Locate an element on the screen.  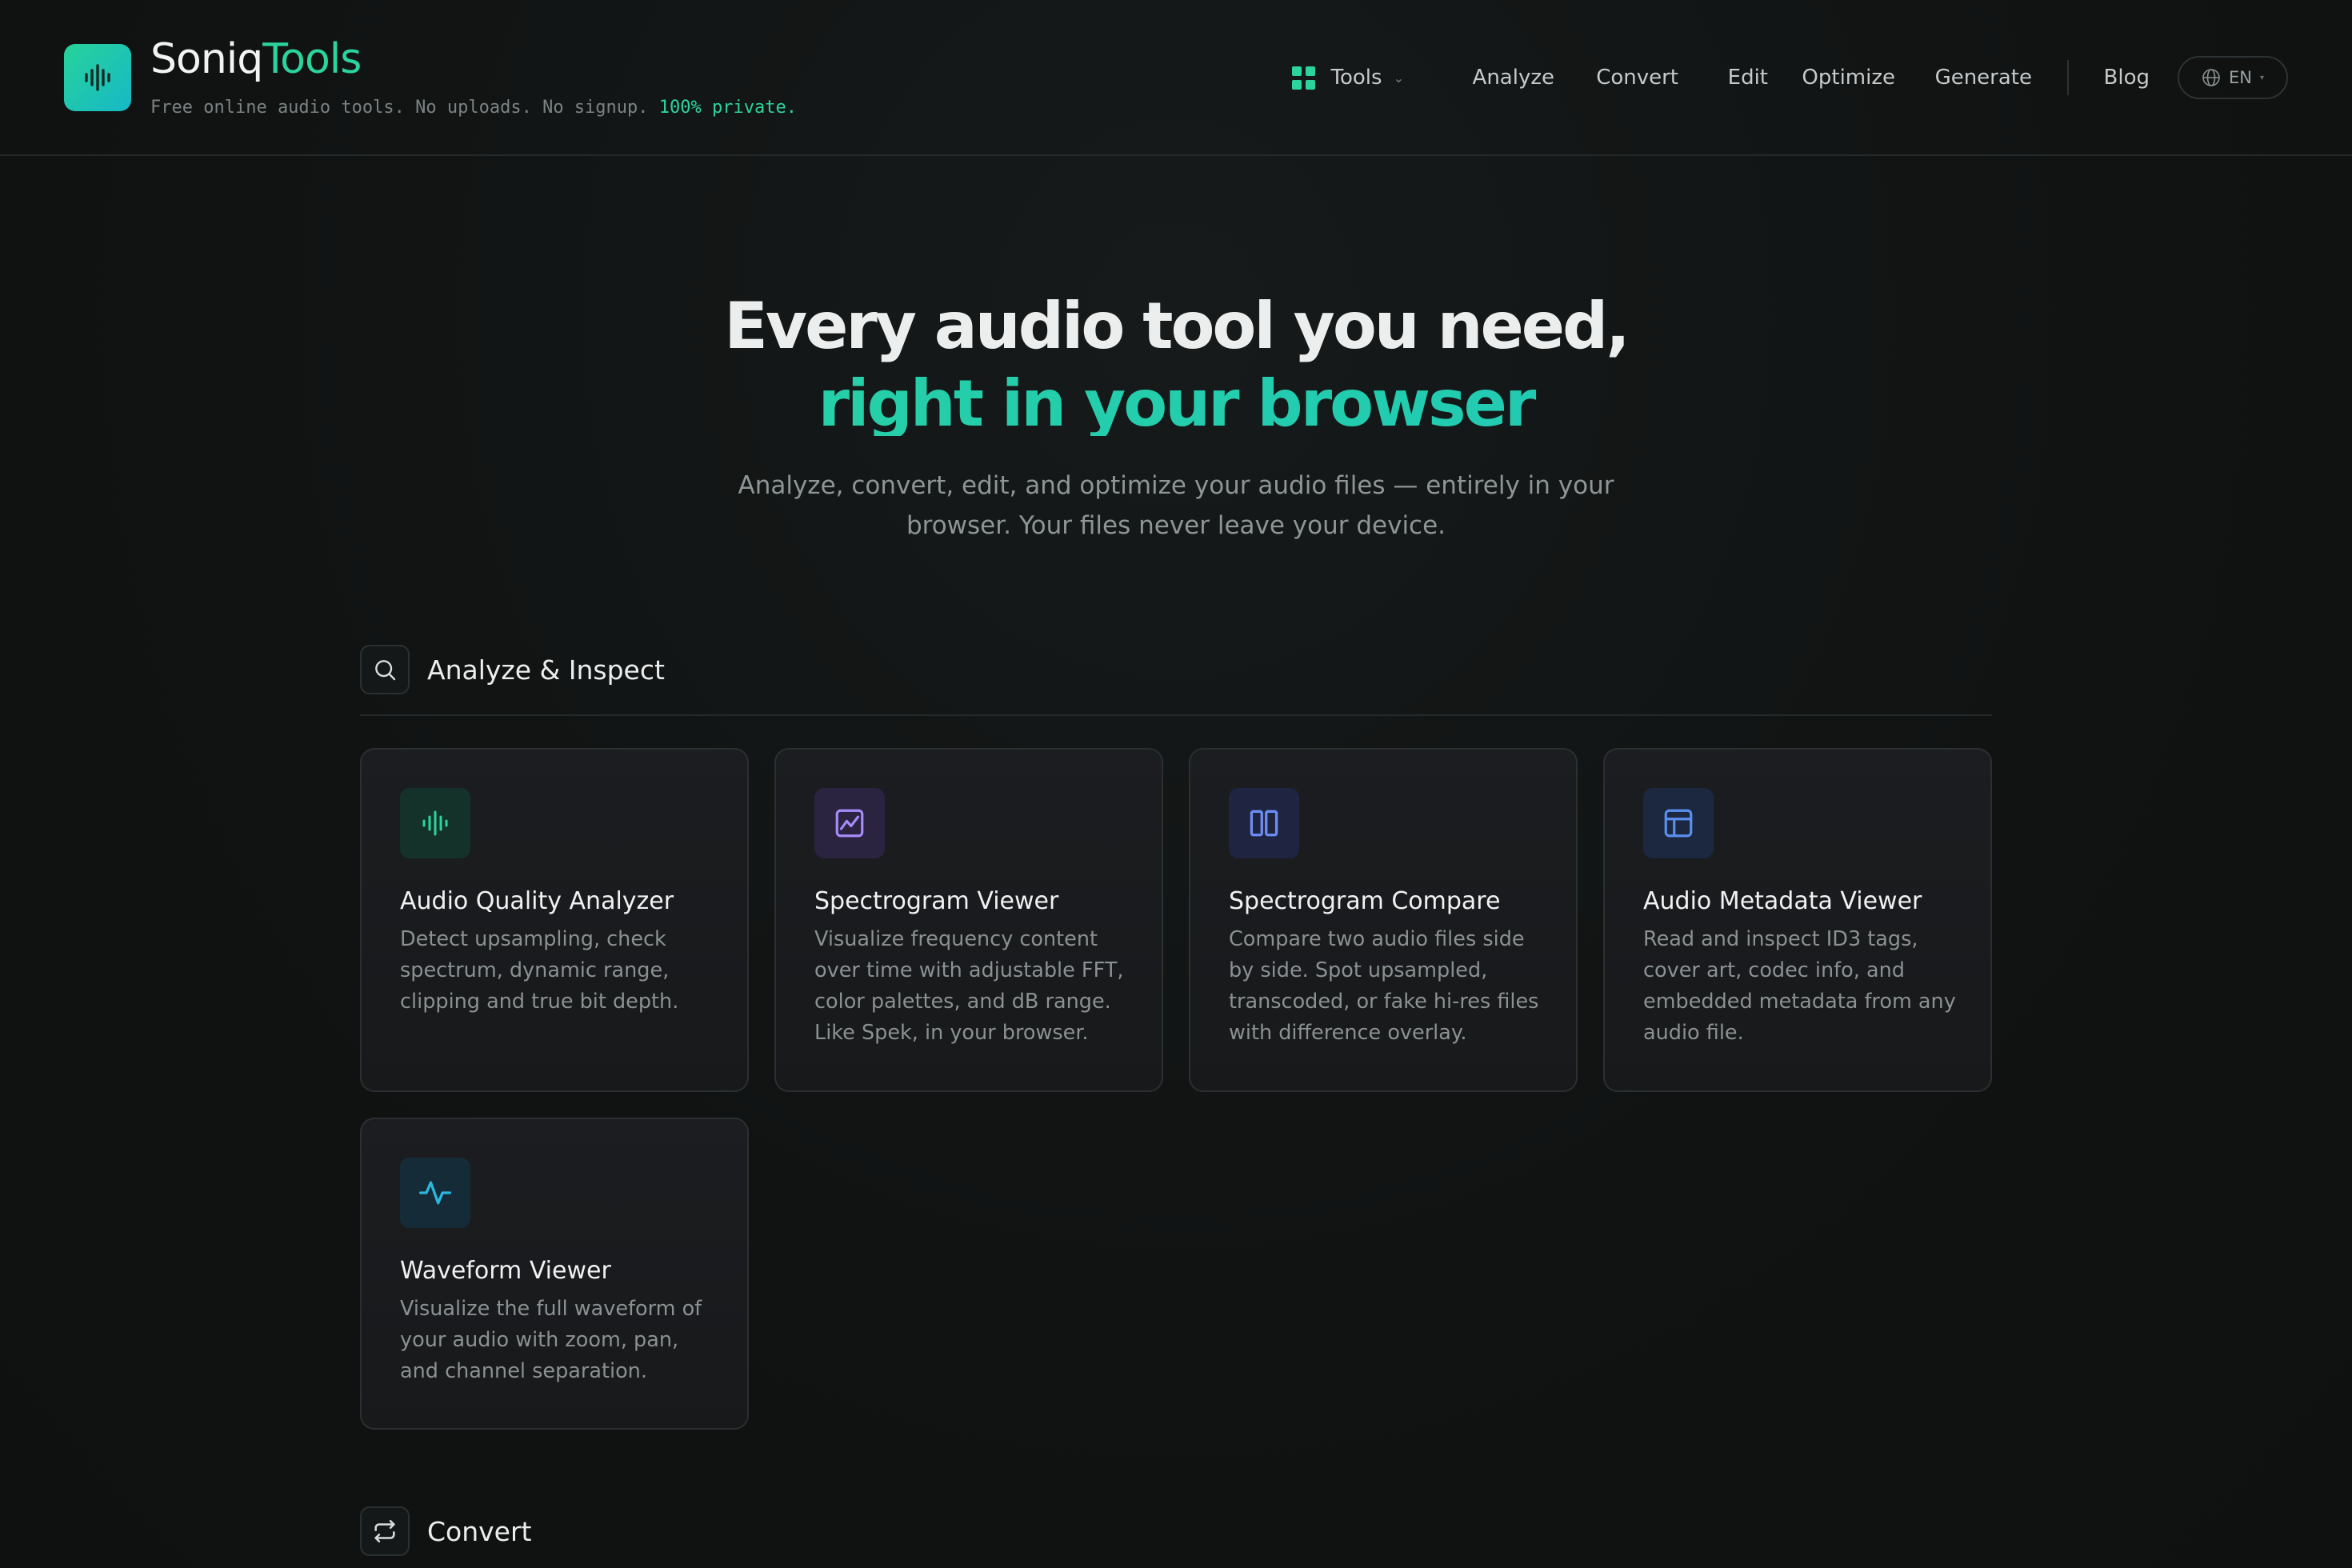
grid-icon is located at coordinates (1303, 78).